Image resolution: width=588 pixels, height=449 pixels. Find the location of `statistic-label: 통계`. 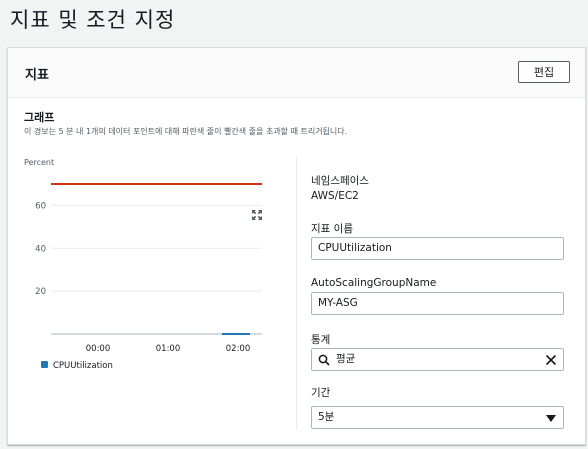

statistic-label: 통계 is located at coordinates (321, 340).